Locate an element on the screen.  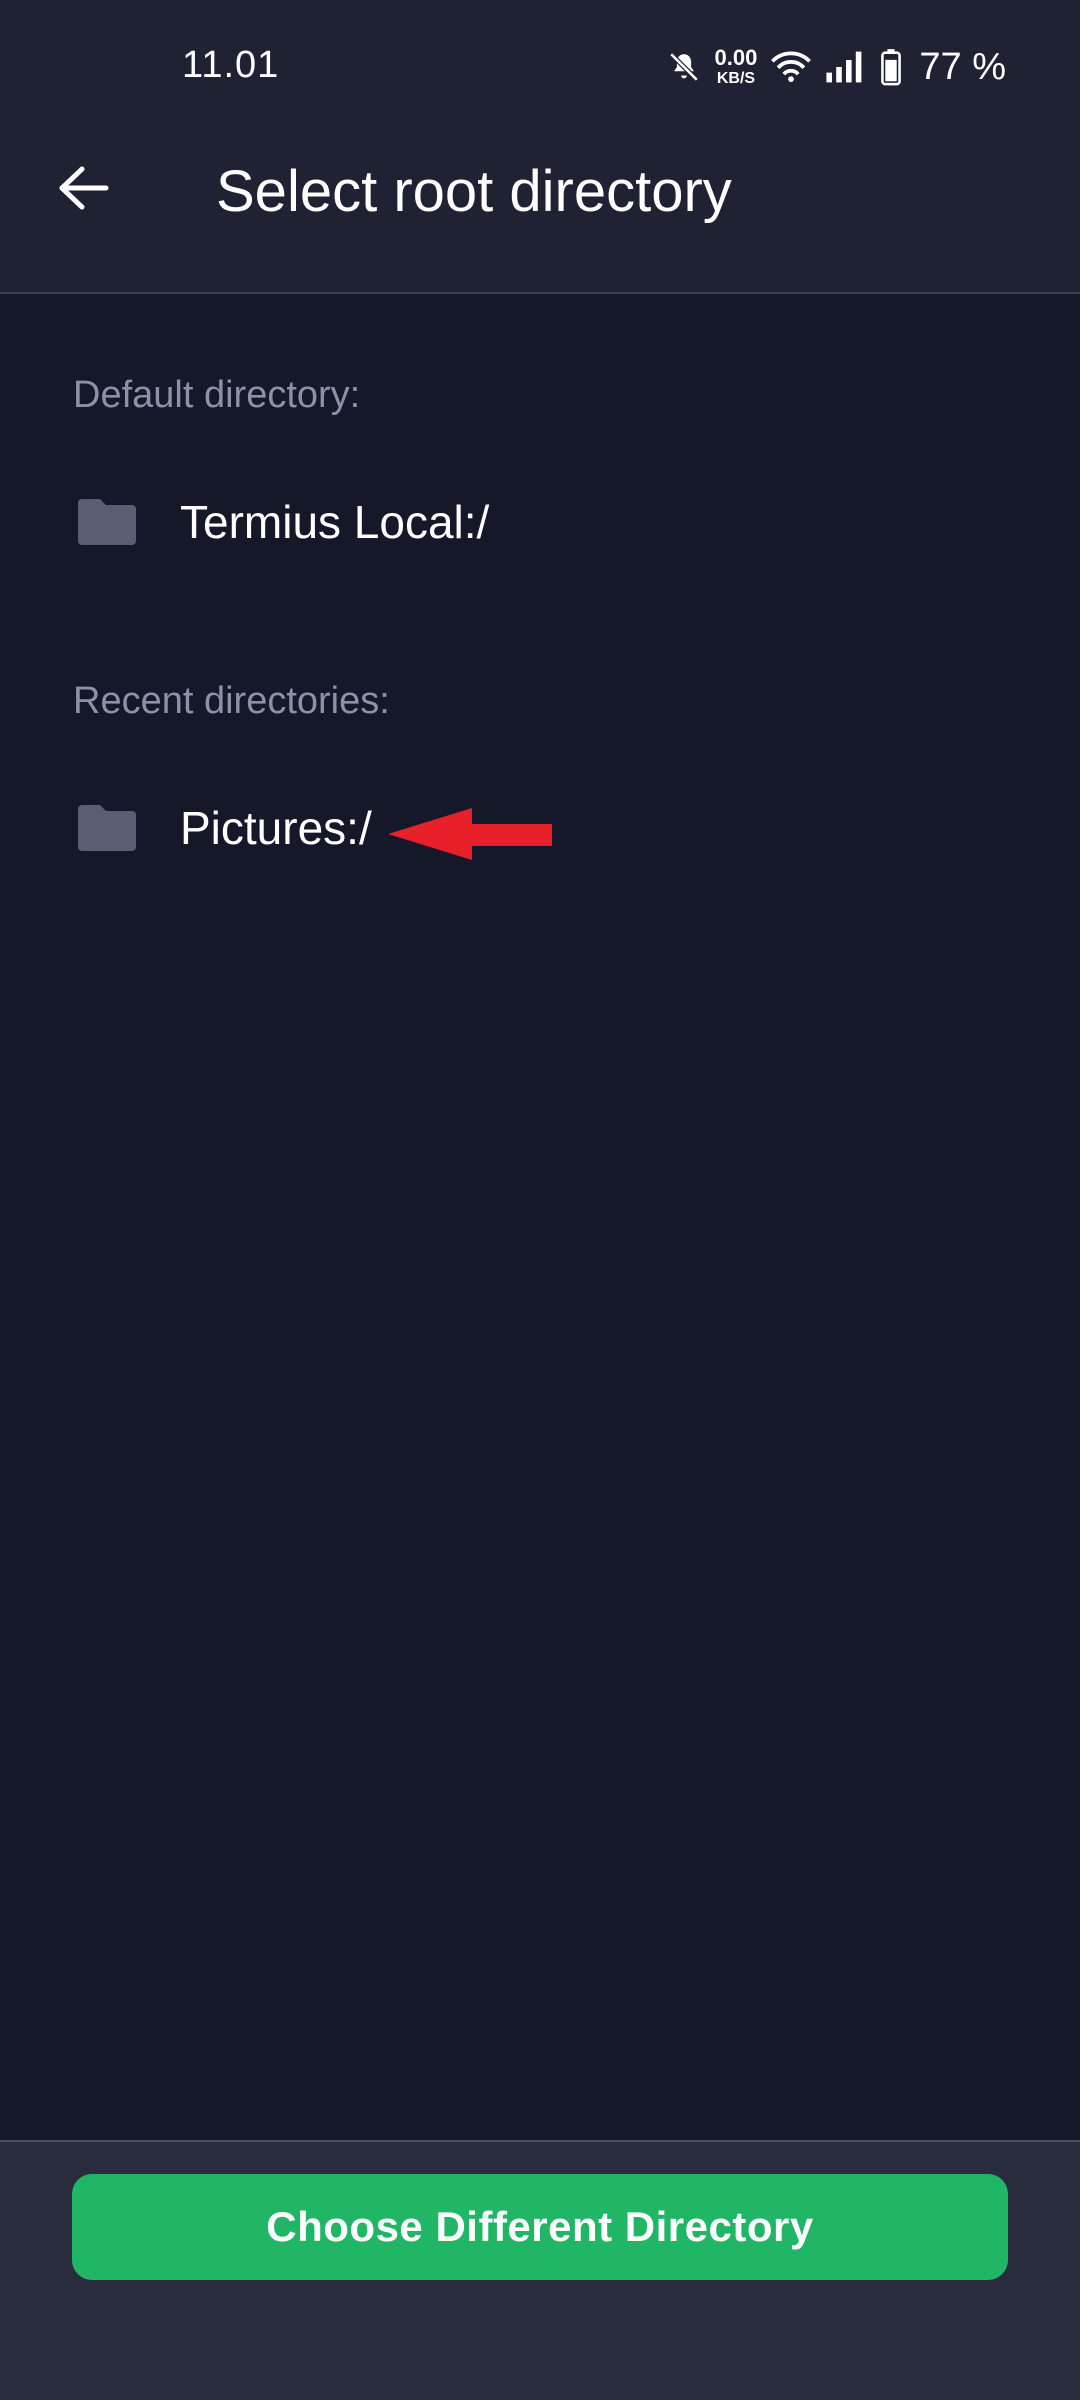
page-title: Select root directory is located at coordinates (474, 191).